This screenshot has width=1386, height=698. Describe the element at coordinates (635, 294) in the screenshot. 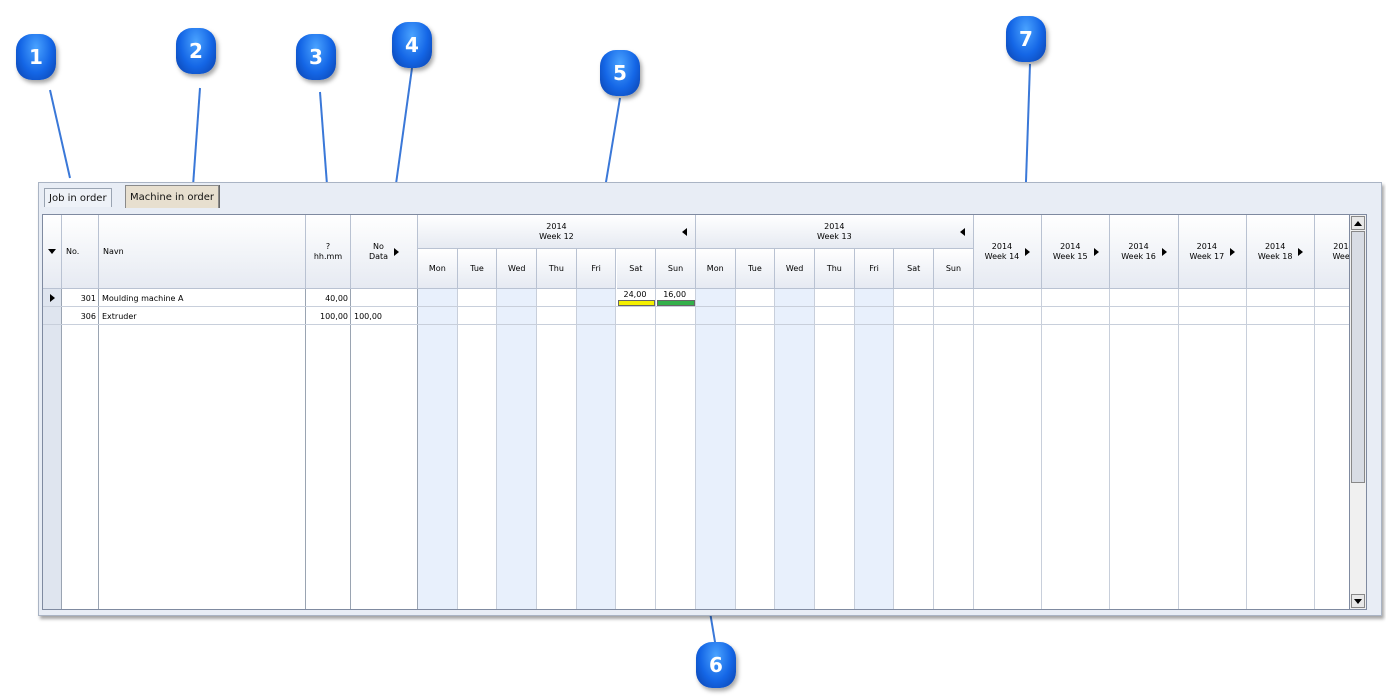

I see `load-bar-label: 24,00` at that location.